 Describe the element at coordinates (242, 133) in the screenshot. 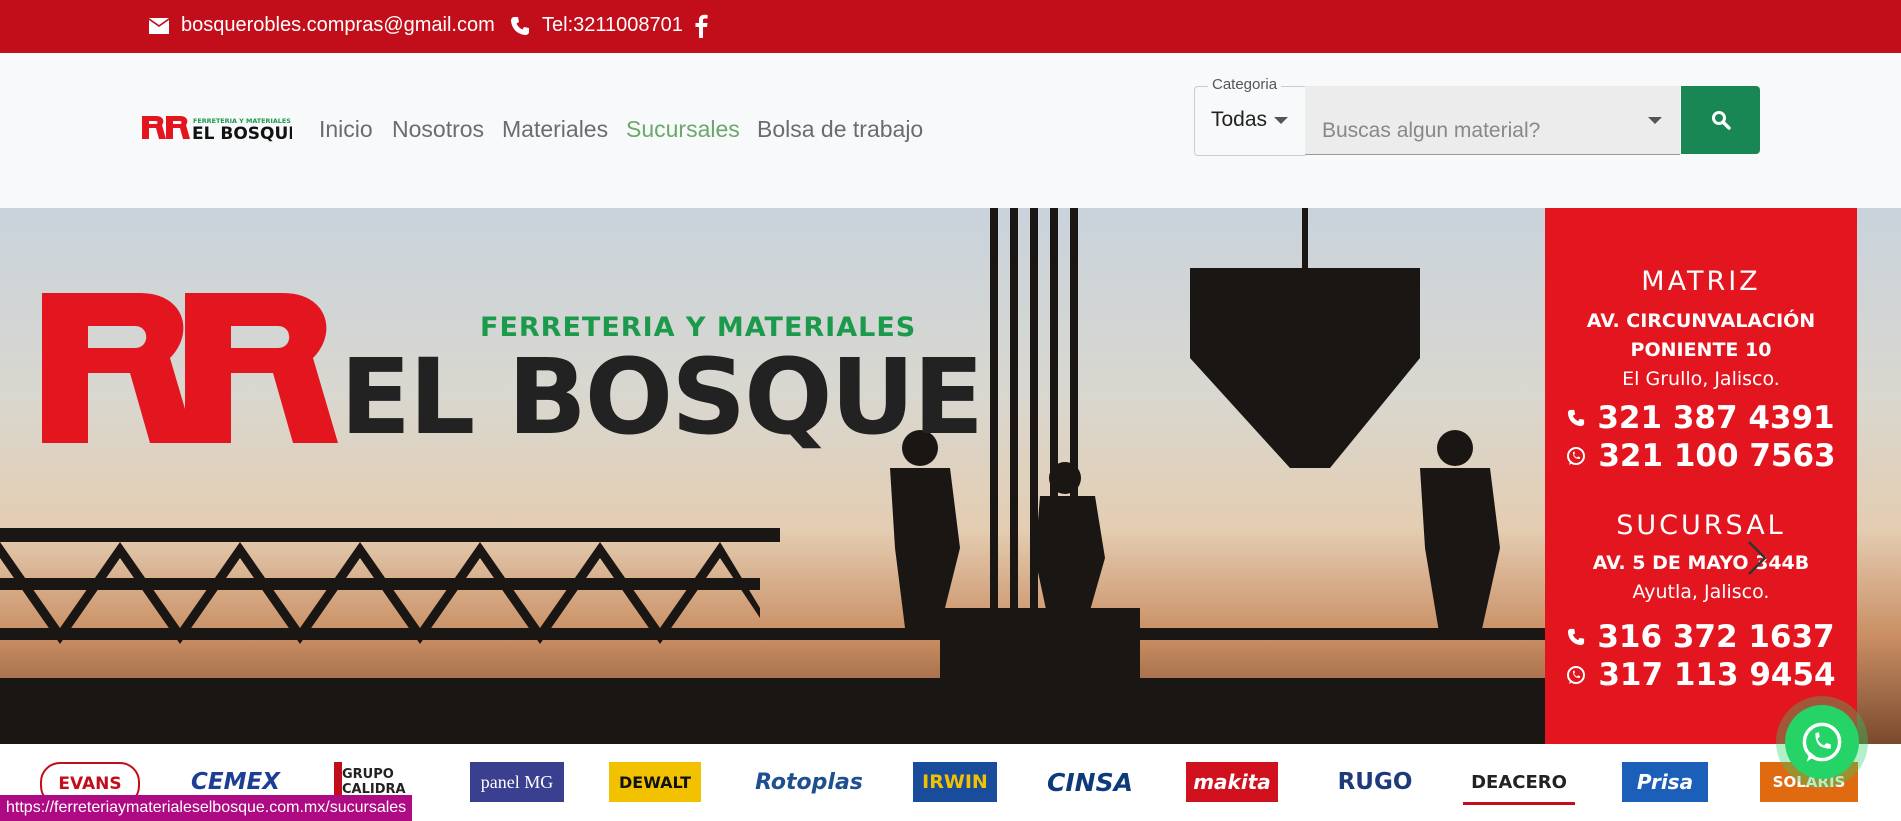

I see `logo-title: EL BOSQUE` at that location.